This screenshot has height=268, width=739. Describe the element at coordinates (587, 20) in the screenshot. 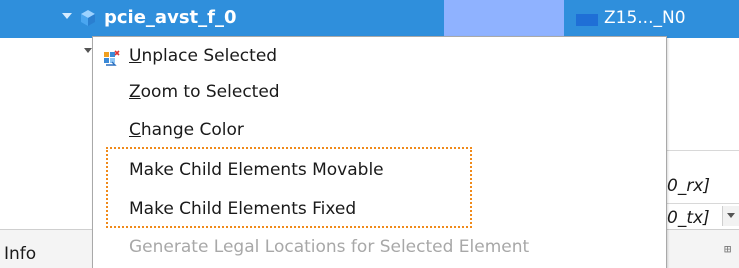

I see `part-color-swatch` at that location.